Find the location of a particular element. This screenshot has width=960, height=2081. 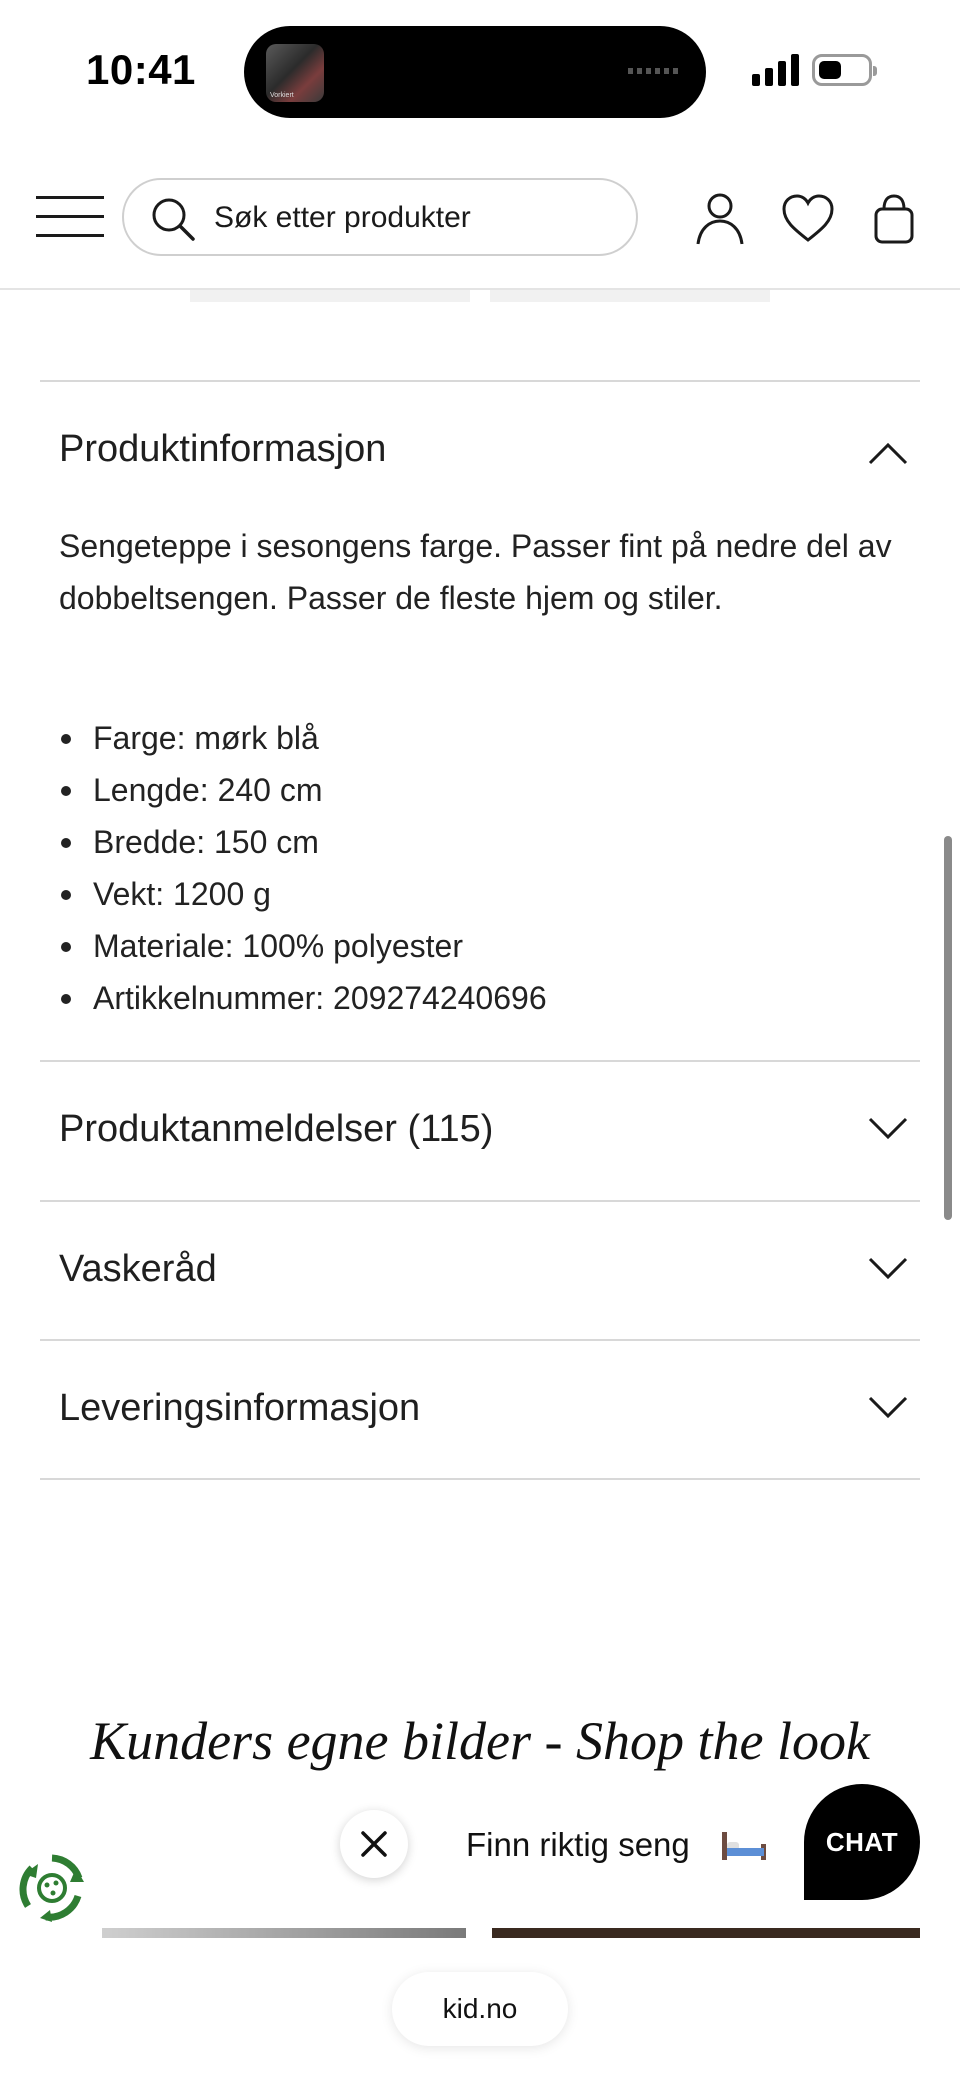

page-scrollbar is located at coordinates (948, 1028).